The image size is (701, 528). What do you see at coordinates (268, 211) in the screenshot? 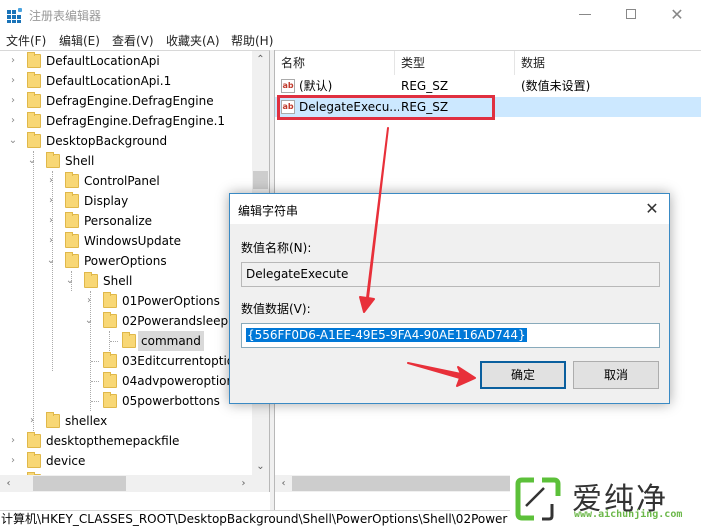
I see `dialog-title: 编辑字符串` at bounding box center [268, 211].